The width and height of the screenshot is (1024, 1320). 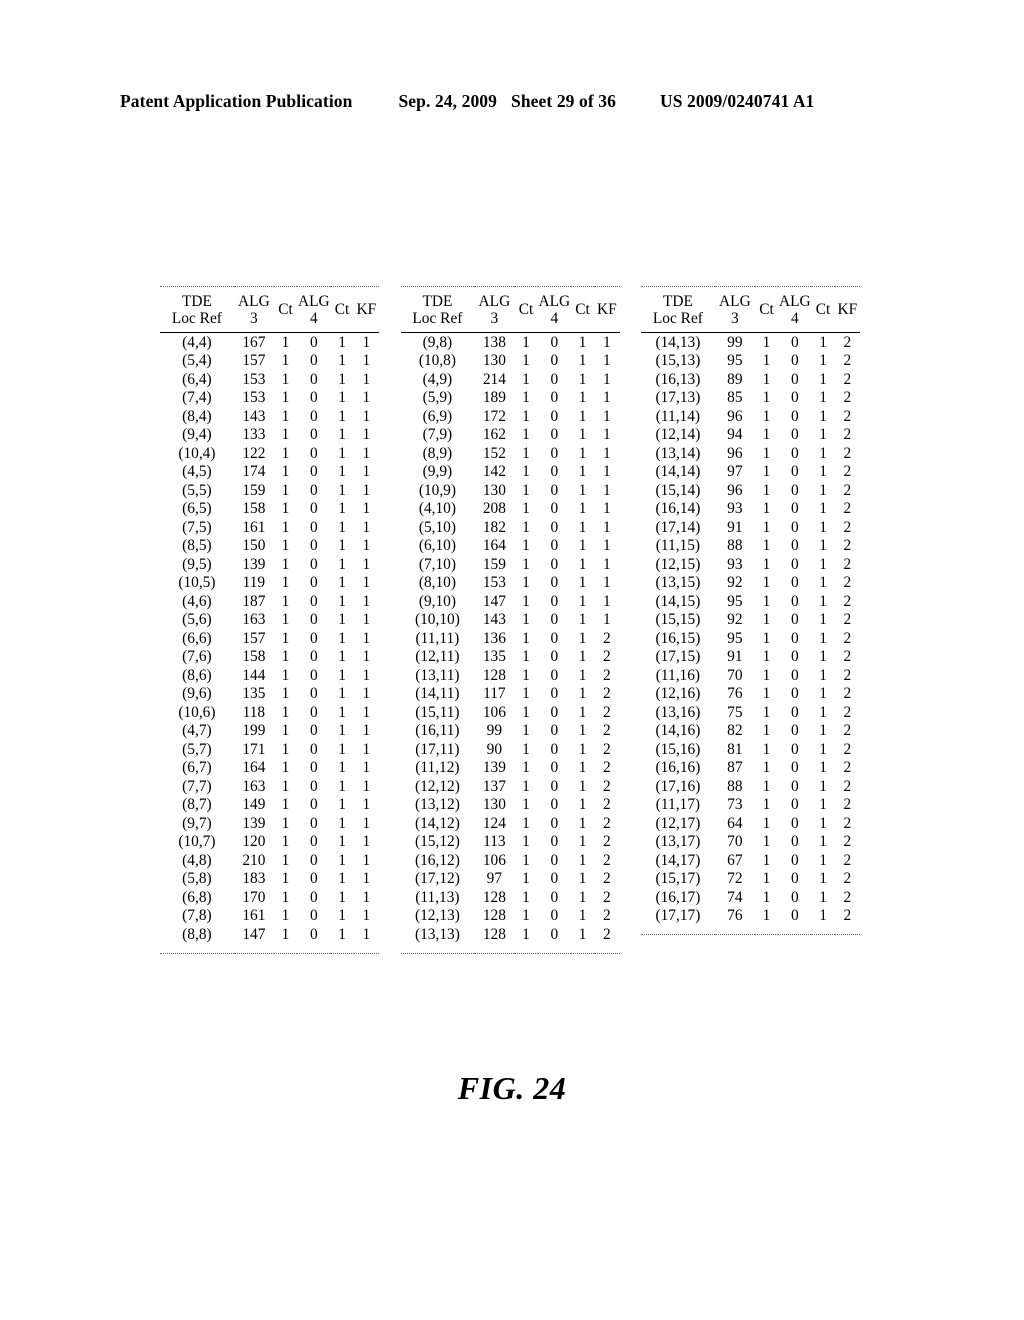 What do you see at coordinates (510, 638) in the screenshot?
I see `table-row: (11,11) 136 1 0 1 2` at bounding box center [510, 638].